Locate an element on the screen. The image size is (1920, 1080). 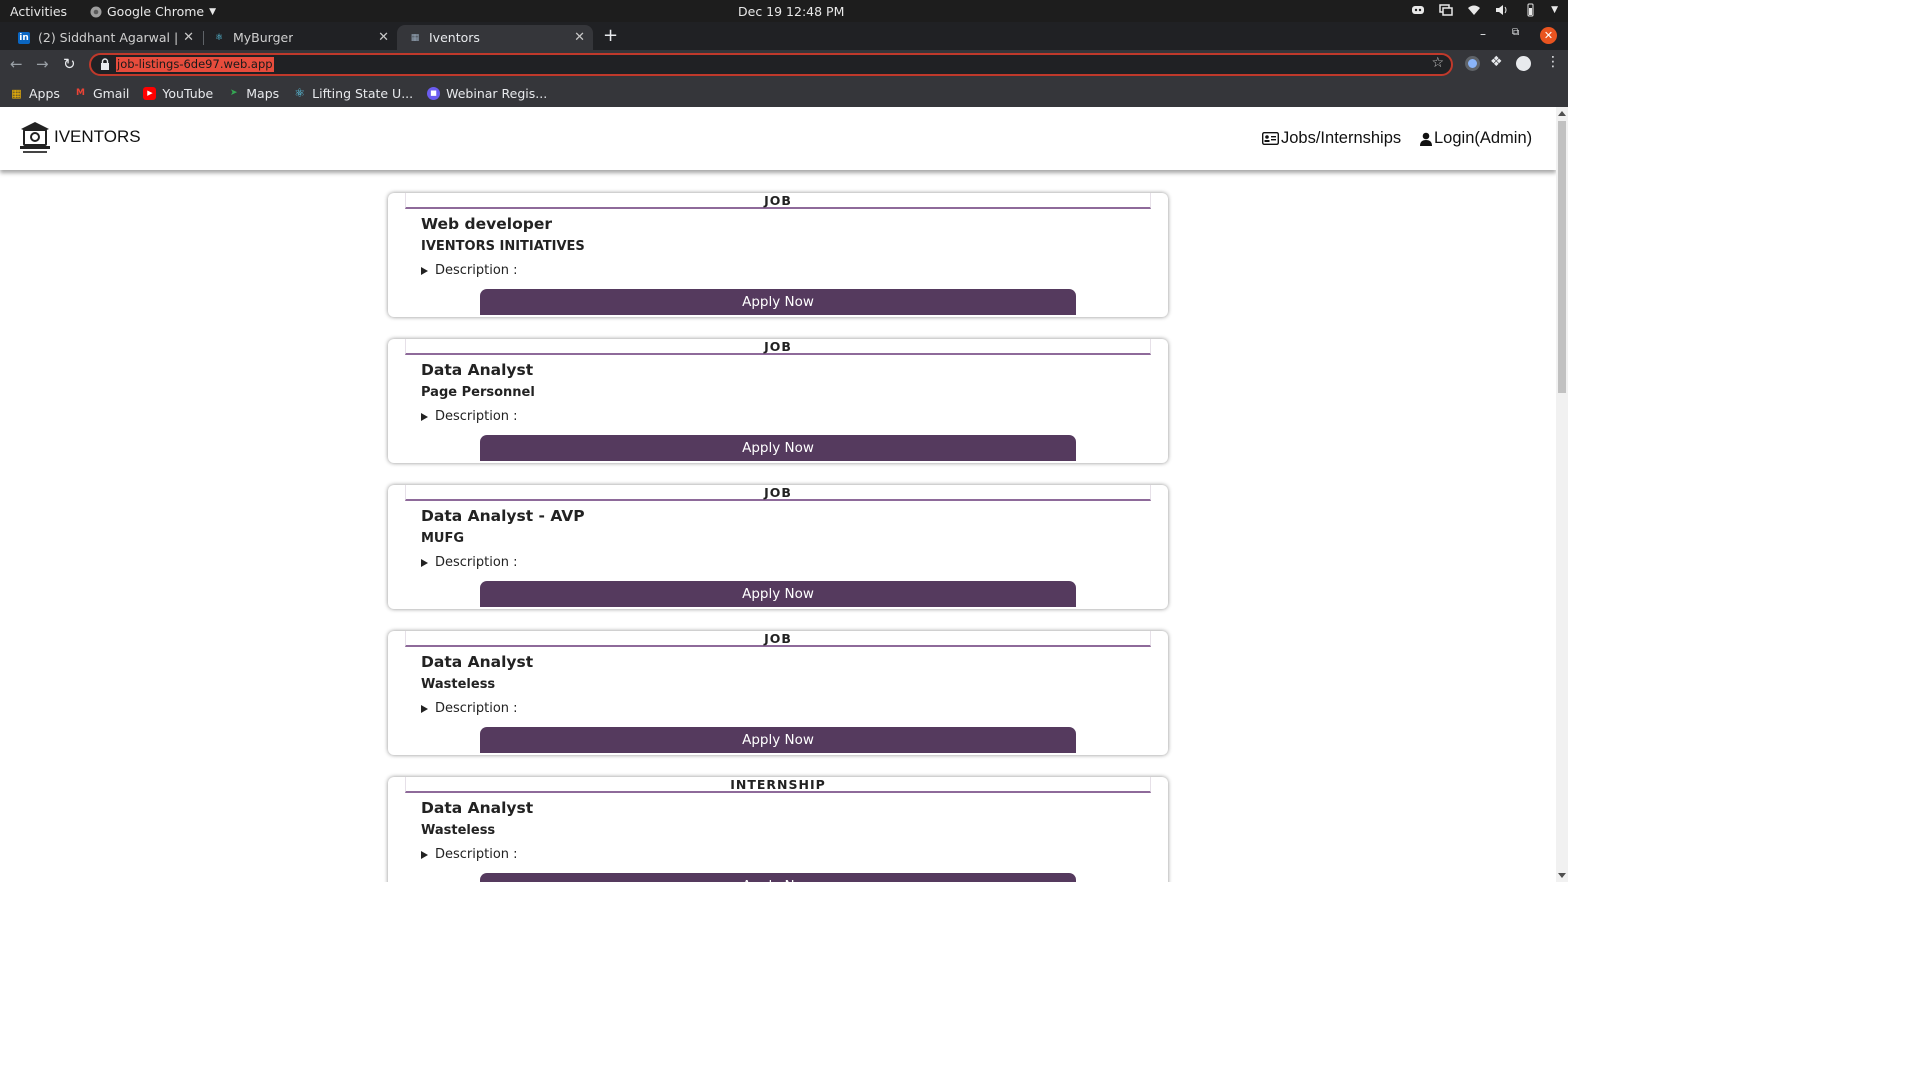
chrome-menu-icon: ⋮ is located at coordinates (1553, 62).